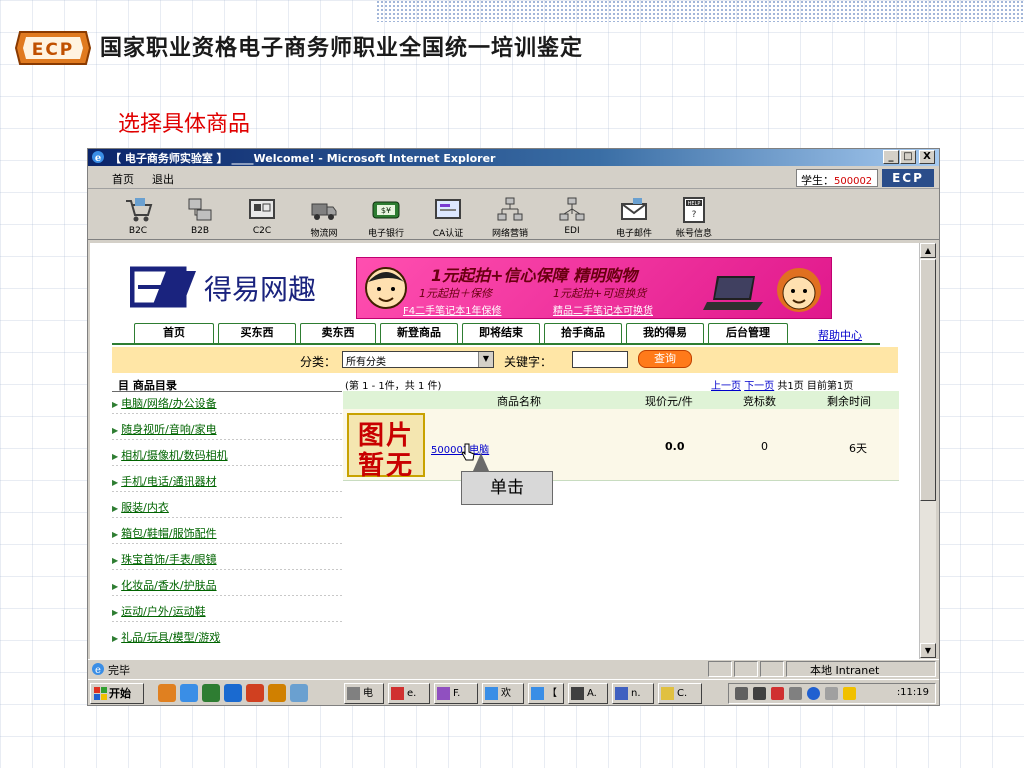 The image size is (1024, 768). I want to click on keyword-input, so click(600, 359).